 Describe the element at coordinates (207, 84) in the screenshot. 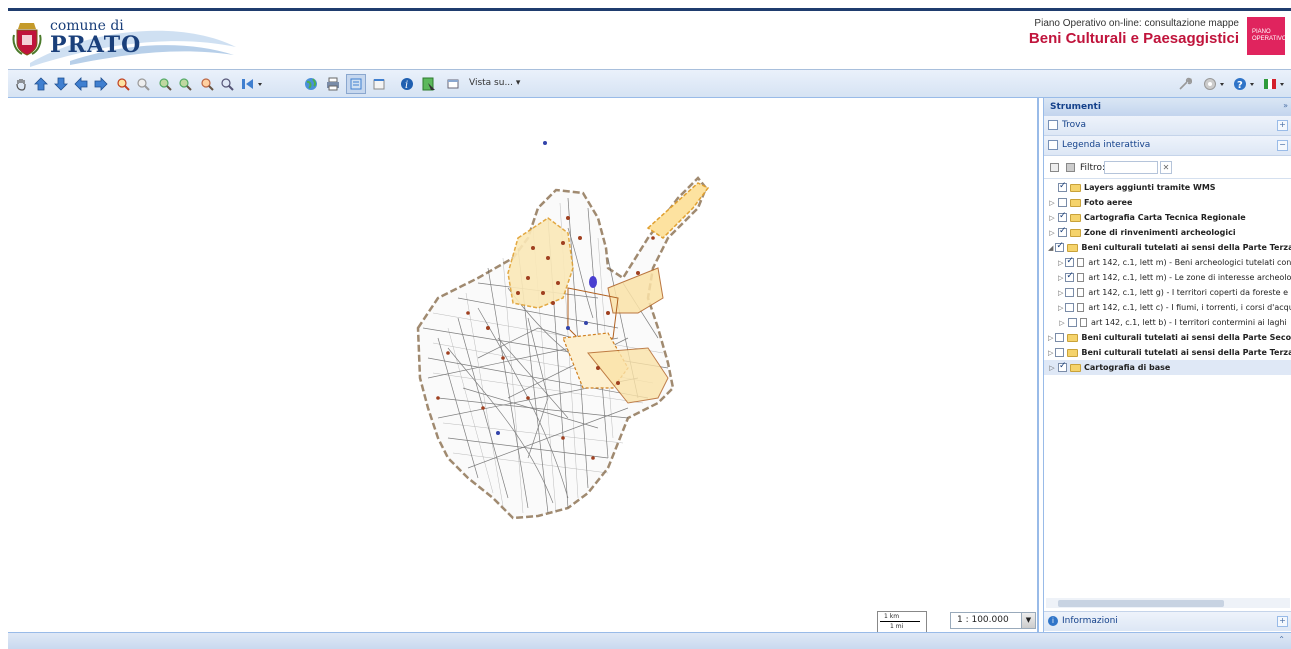

I see `zoom-full-icon` at that location.